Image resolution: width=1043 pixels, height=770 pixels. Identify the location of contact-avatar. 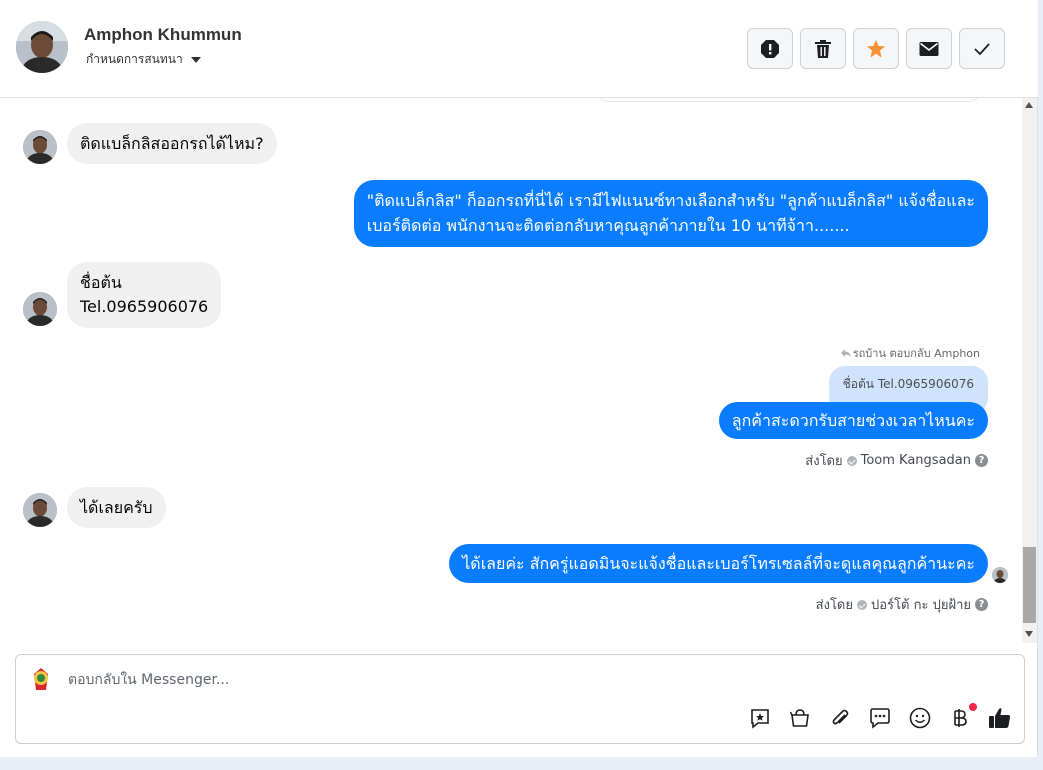
(42, 47).